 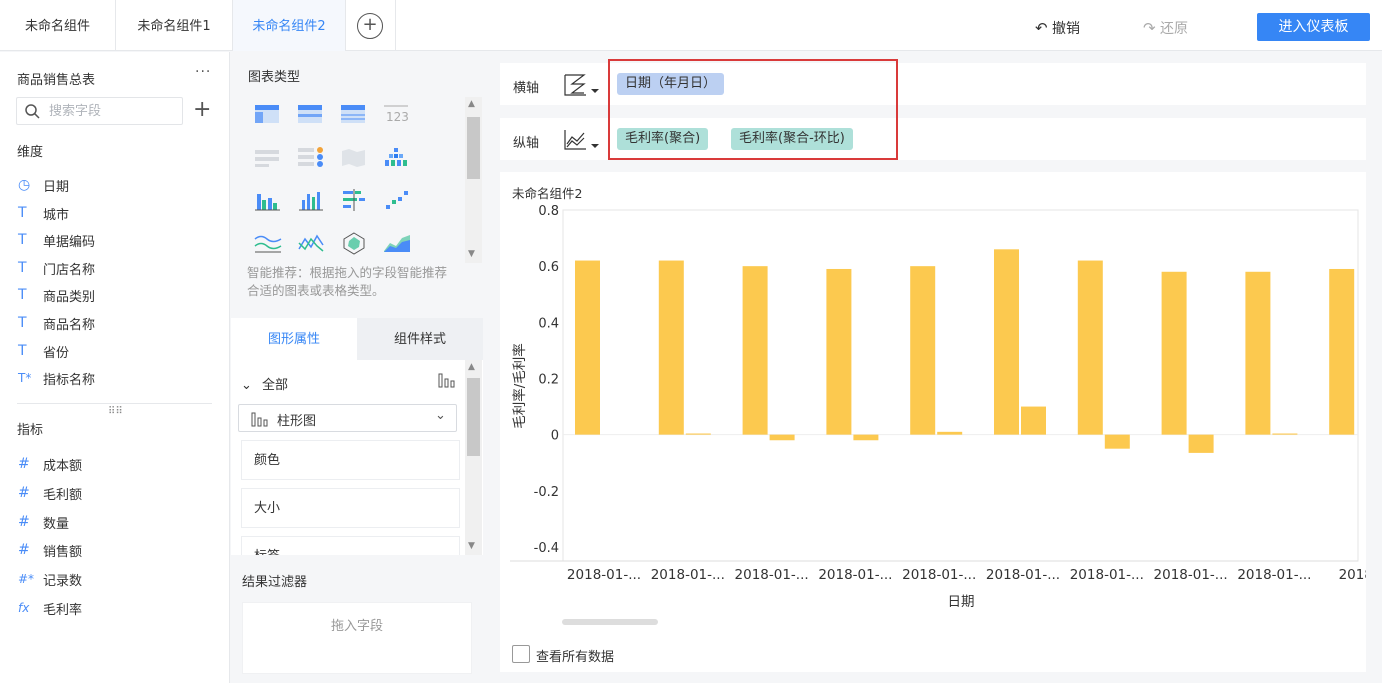 I want to click on measure-field-label: 毛利额, so click(x=63, y=495).